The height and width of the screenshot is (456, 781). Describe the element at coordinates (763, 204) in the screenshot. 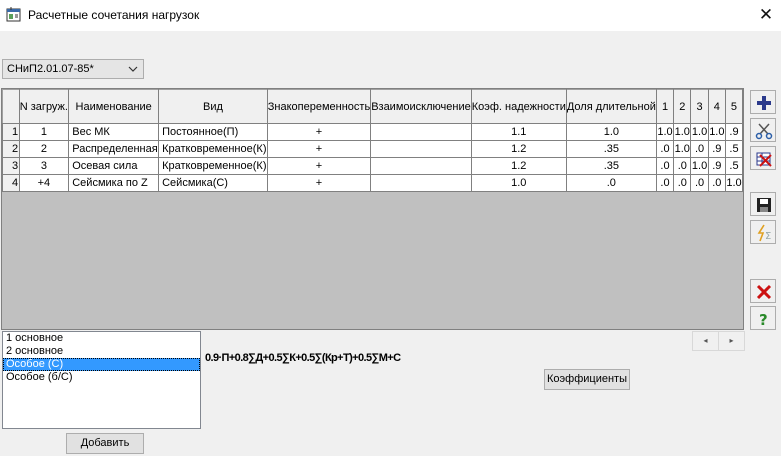

I see `save-button` at that location.